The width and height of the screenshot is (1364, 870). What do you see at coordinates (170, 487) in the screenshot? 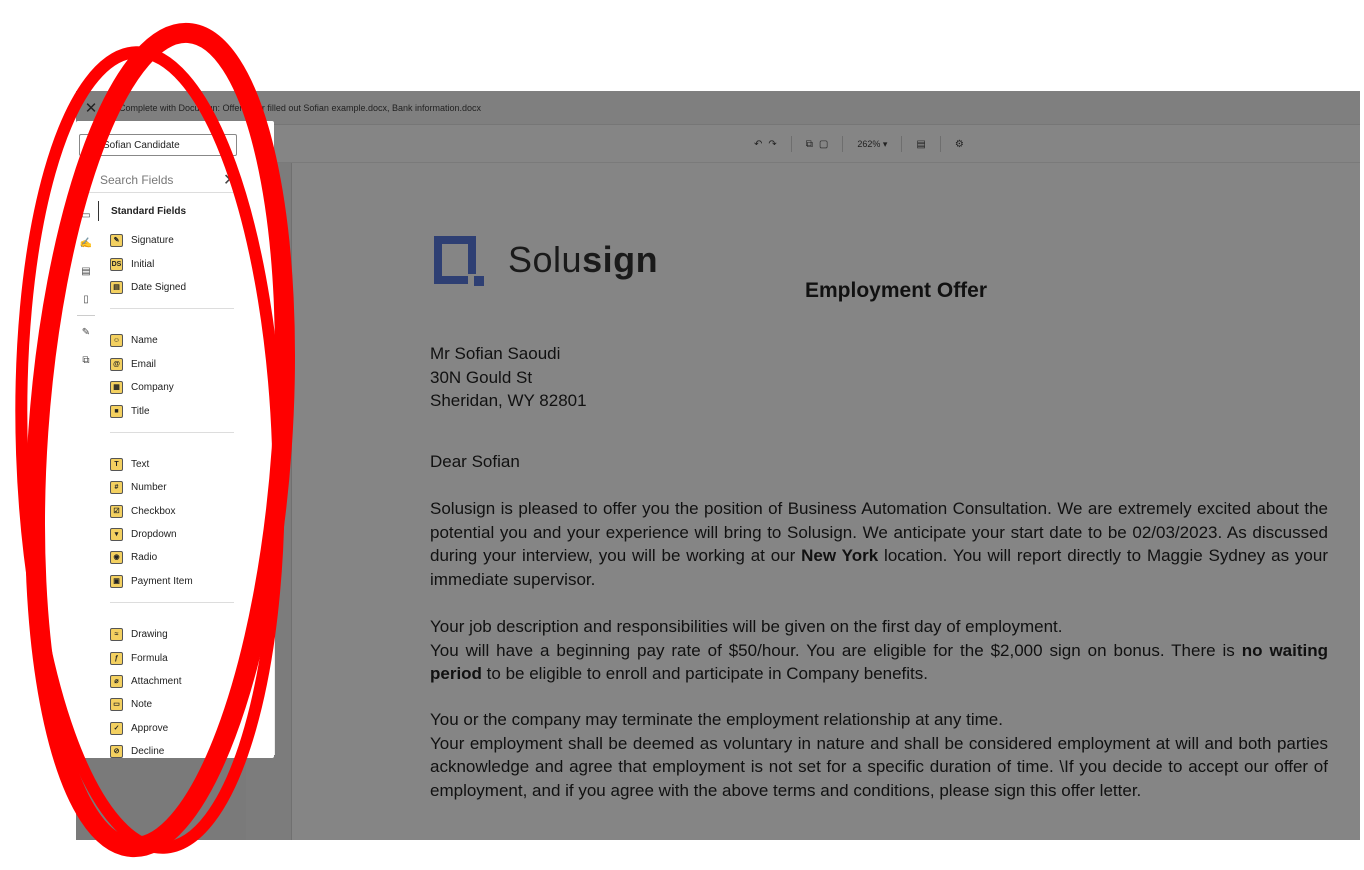
I see `field-number: # Number` at bounding box center [170, 487].